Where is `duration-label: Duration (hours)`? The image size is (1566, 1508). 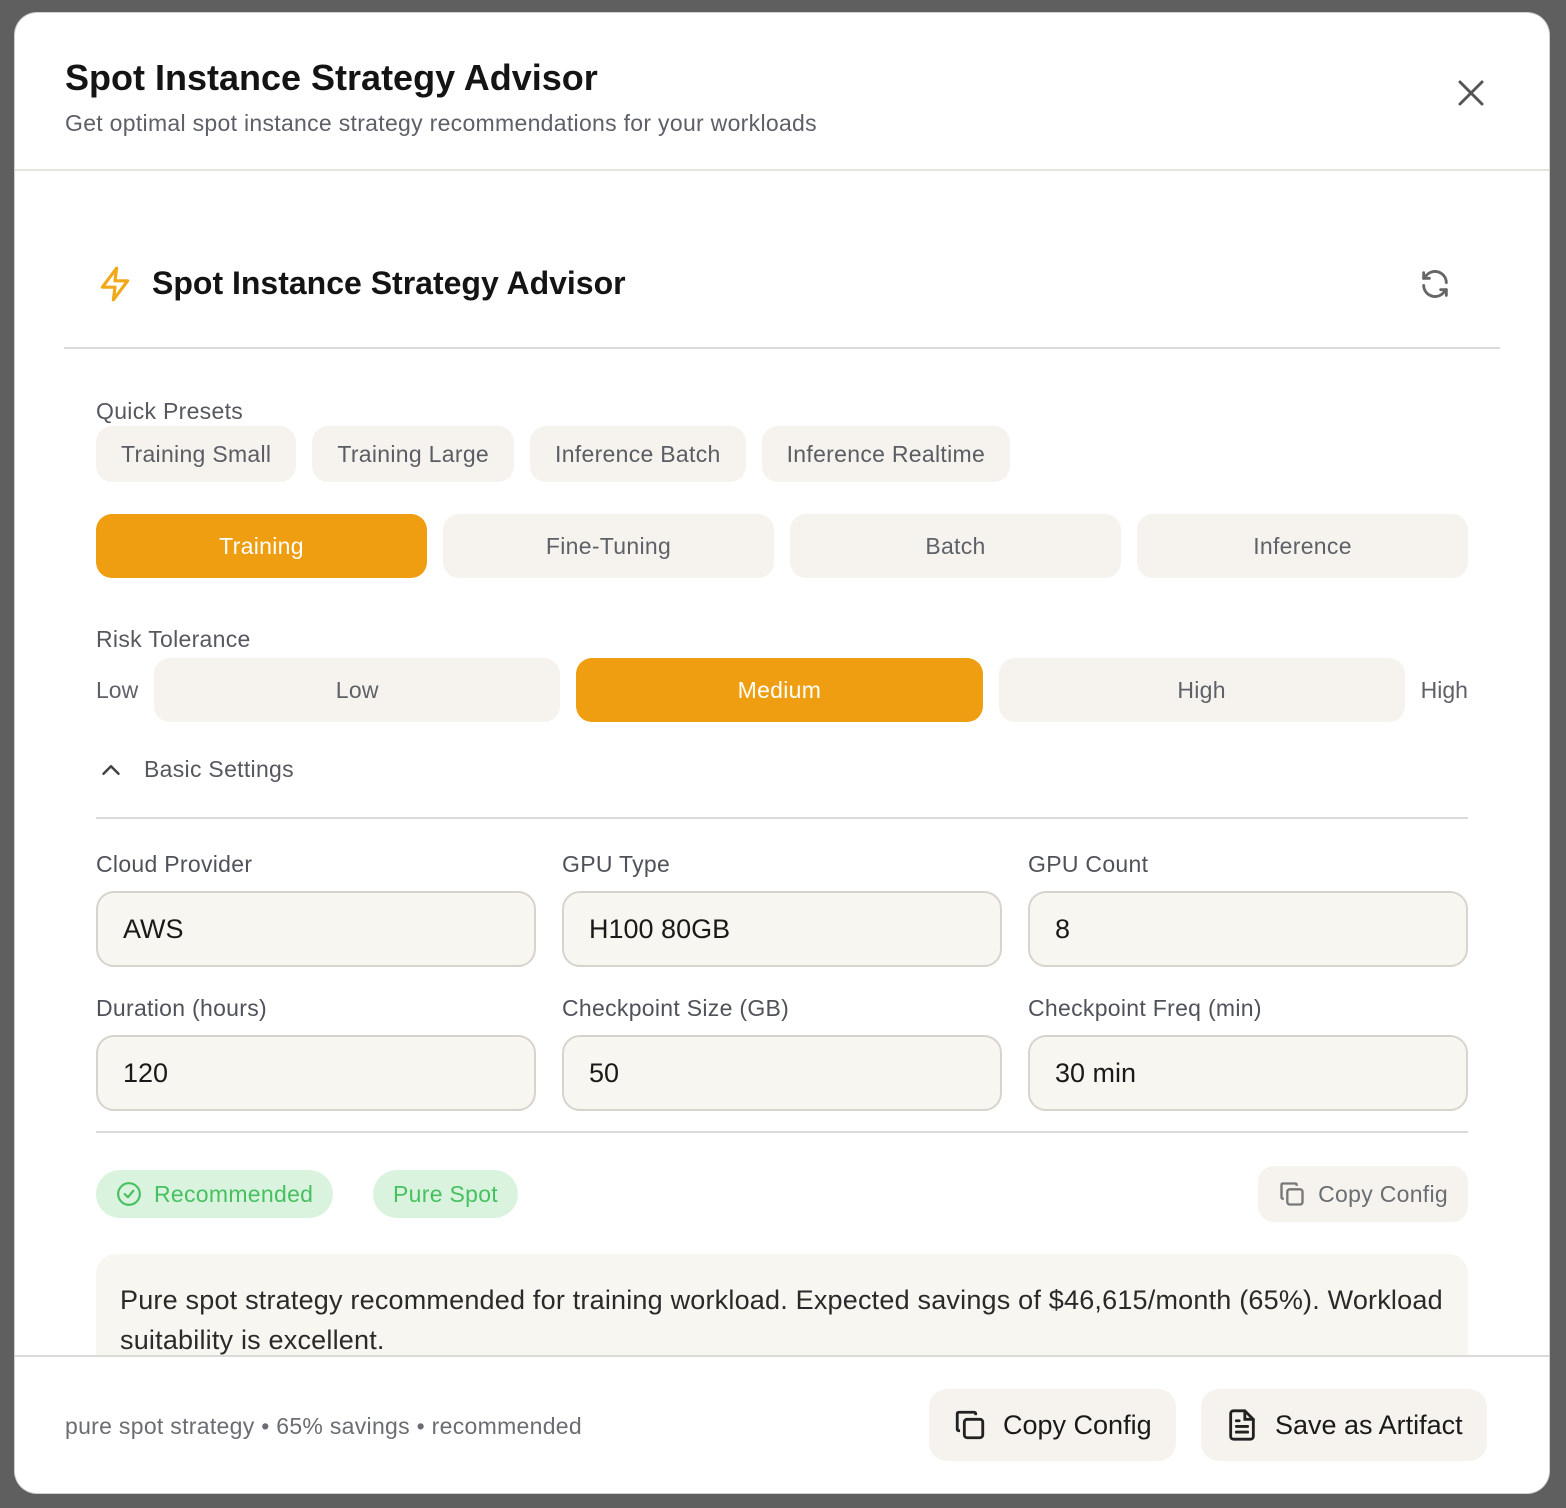 duration-label: Duration (hours) is located at coordinates (181, 1008).